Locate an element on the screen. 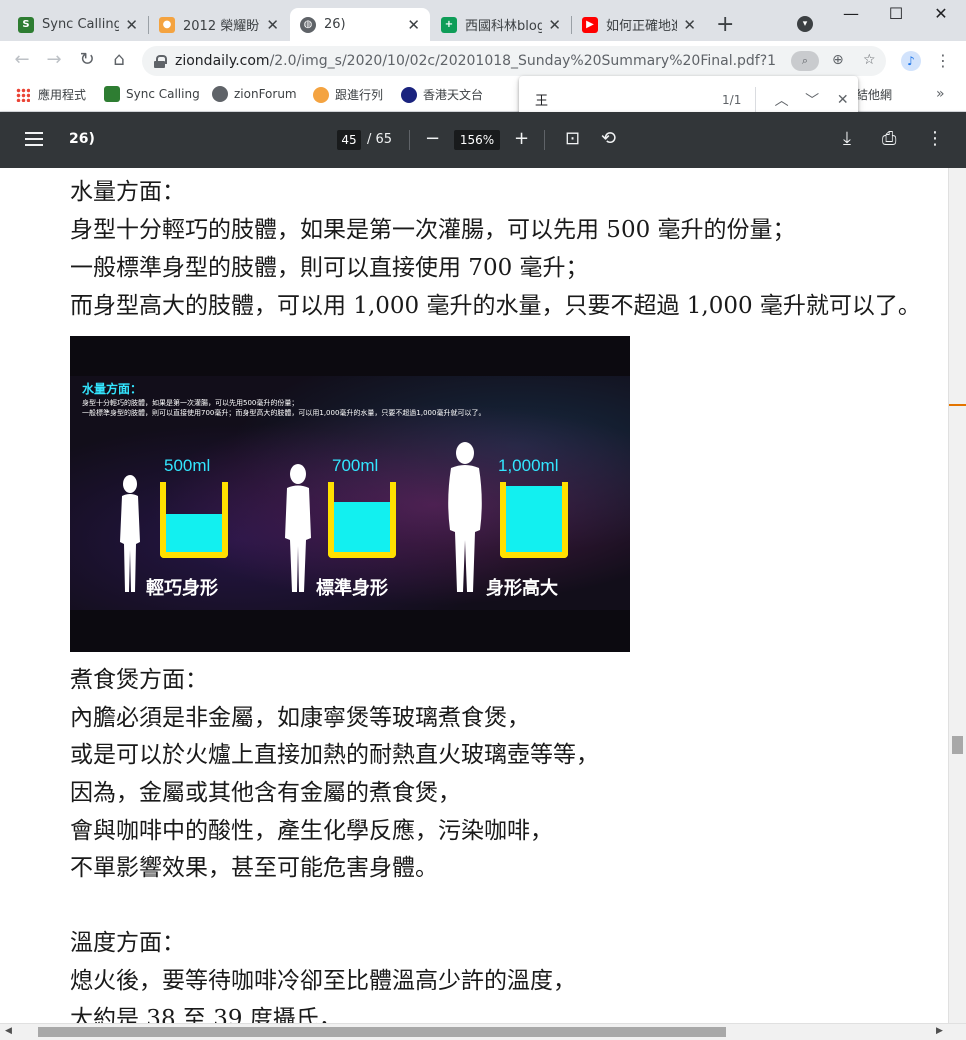 The height and width of the screenshot is (1040, 966). figure-title: 水量方面： is located at coordinates (112, 389).